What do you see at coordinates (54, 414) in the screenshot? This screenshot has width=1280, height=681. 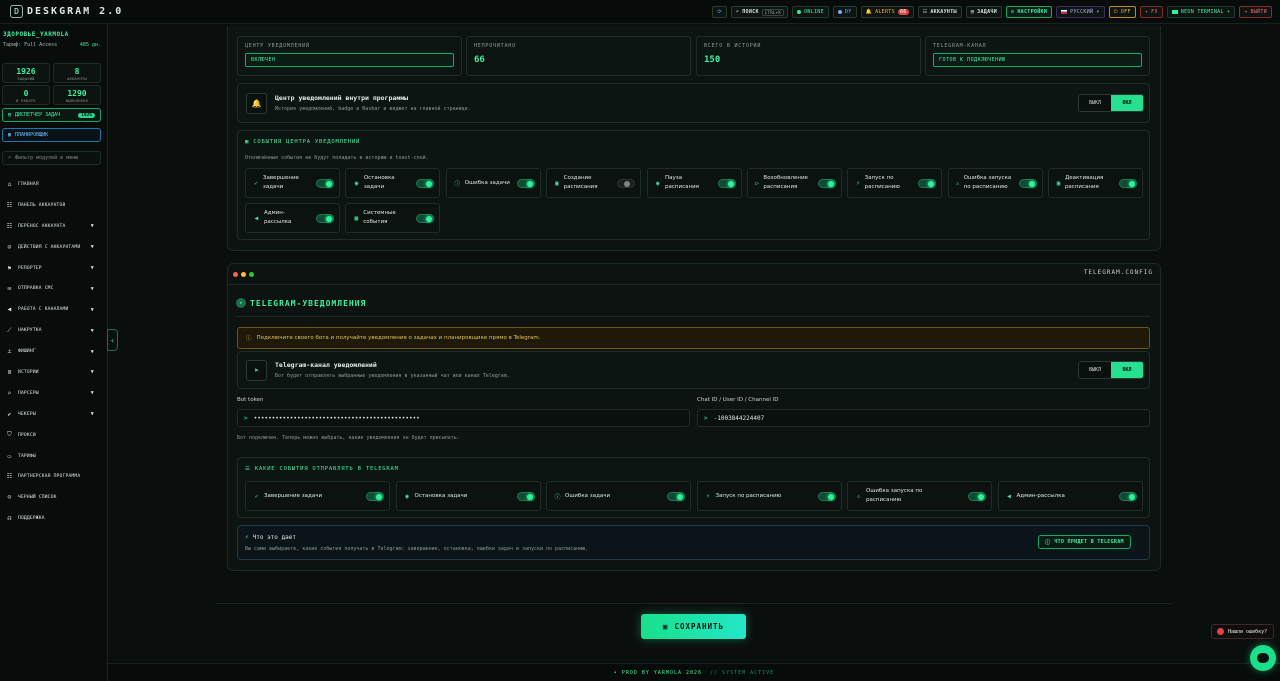 I see `sidebar-item: ✔ ЧЕКЕРЫ ▼` at bounding box center [54, 414].